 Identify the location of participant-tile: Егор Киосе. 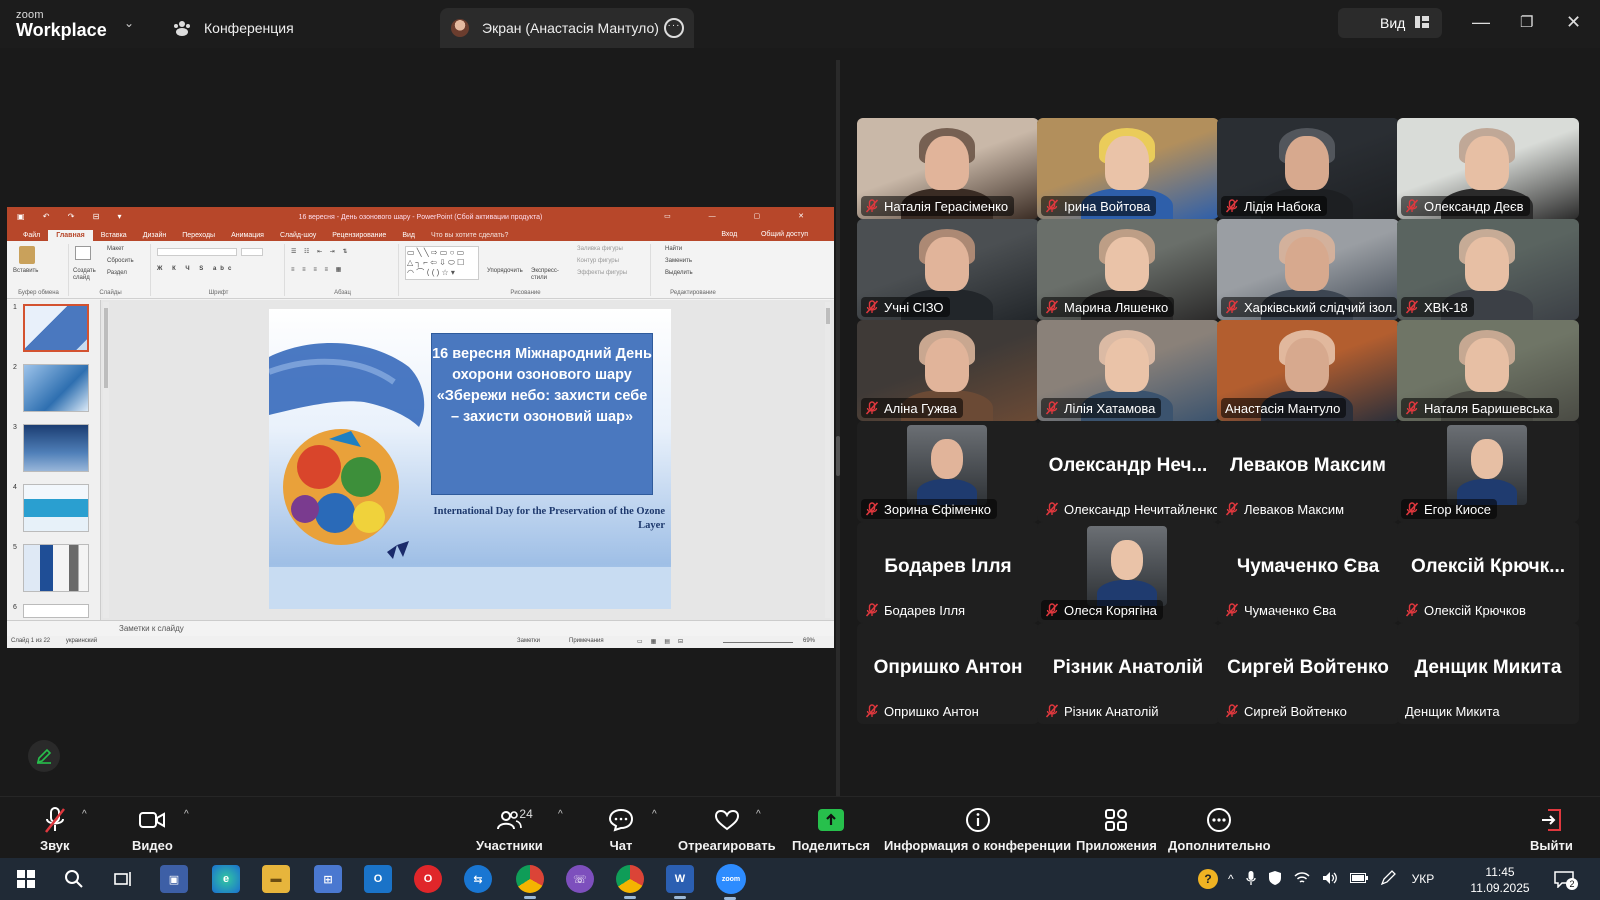
(1488, 471).